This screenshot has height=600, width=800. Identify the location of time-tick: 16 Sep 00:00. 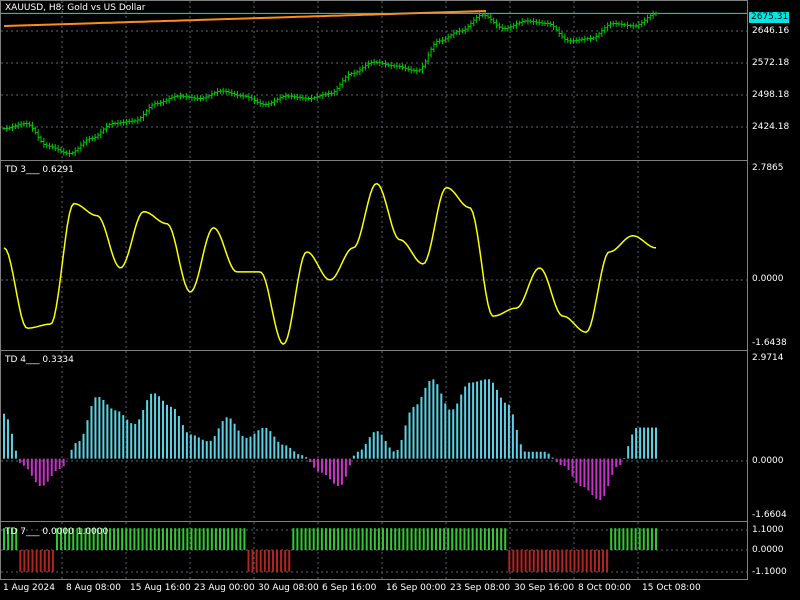
(416, 588).